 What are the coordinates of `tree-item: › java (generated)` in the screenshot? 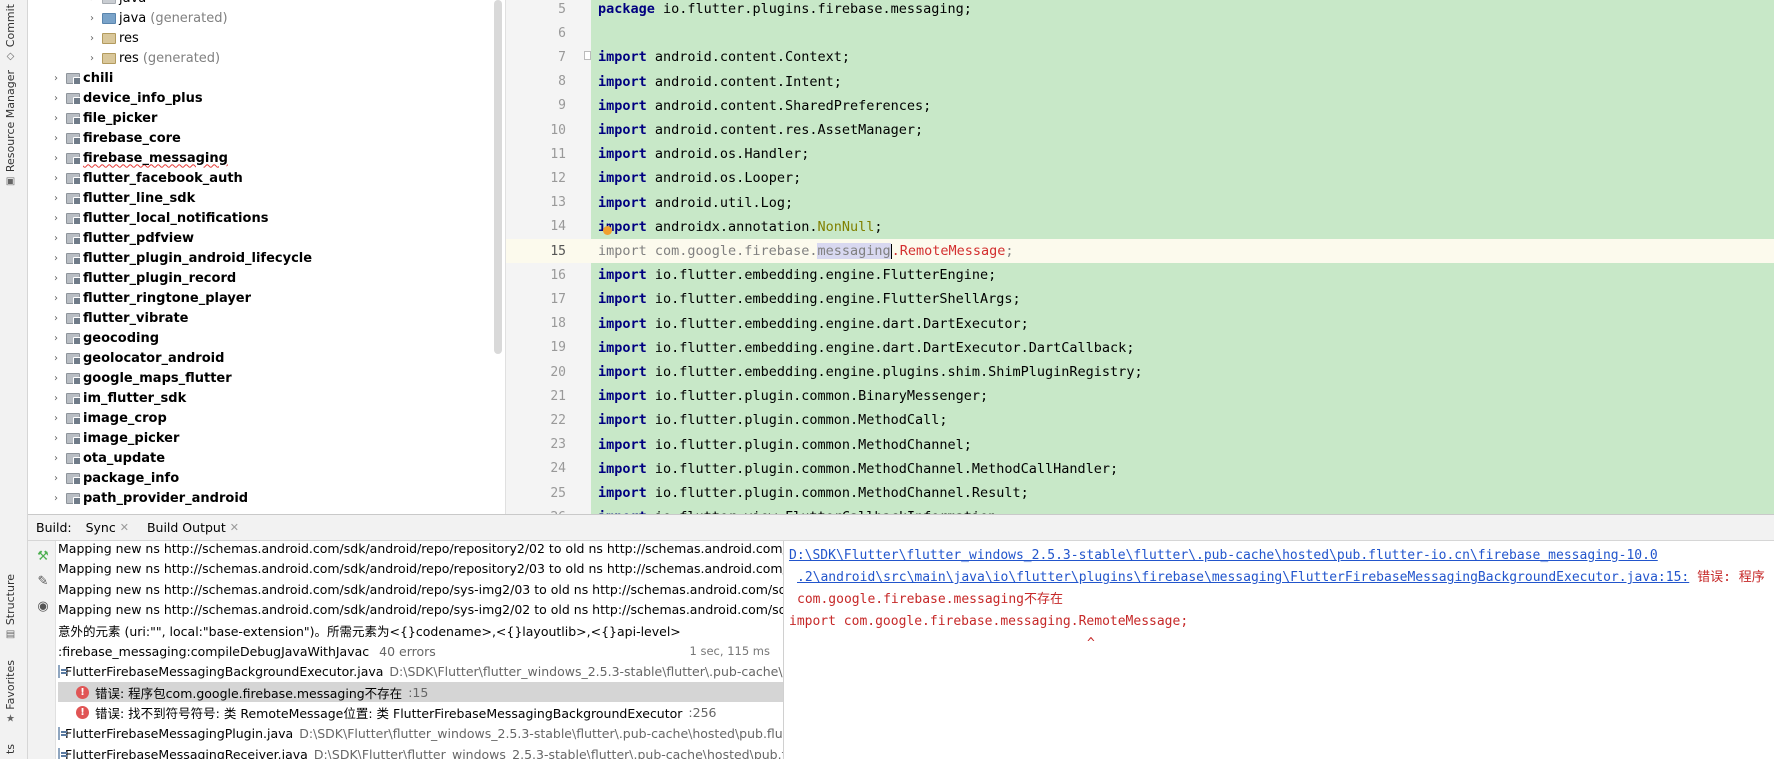 It's located at (266, 18).